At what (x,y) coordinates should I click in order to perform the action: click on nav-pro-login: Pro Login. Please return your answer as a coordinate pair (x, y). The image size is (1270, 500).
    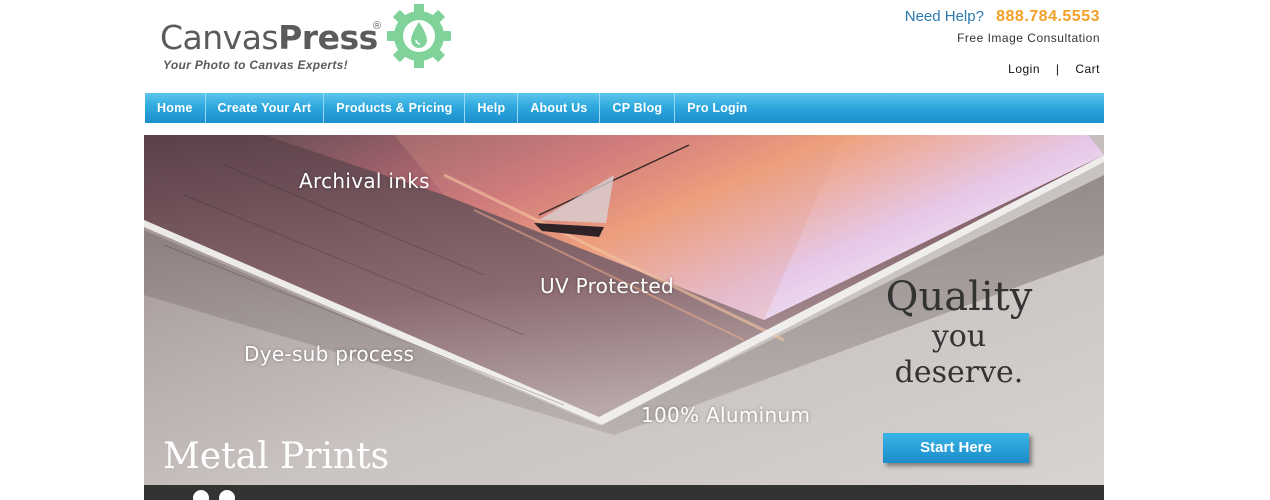
    Looking at the image, I should click on (717, 108).